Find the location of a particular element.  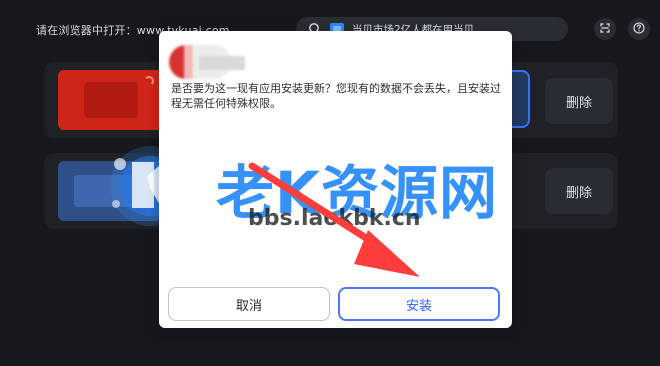

cancel-button: 取消 is located at coordinates (249, 304).